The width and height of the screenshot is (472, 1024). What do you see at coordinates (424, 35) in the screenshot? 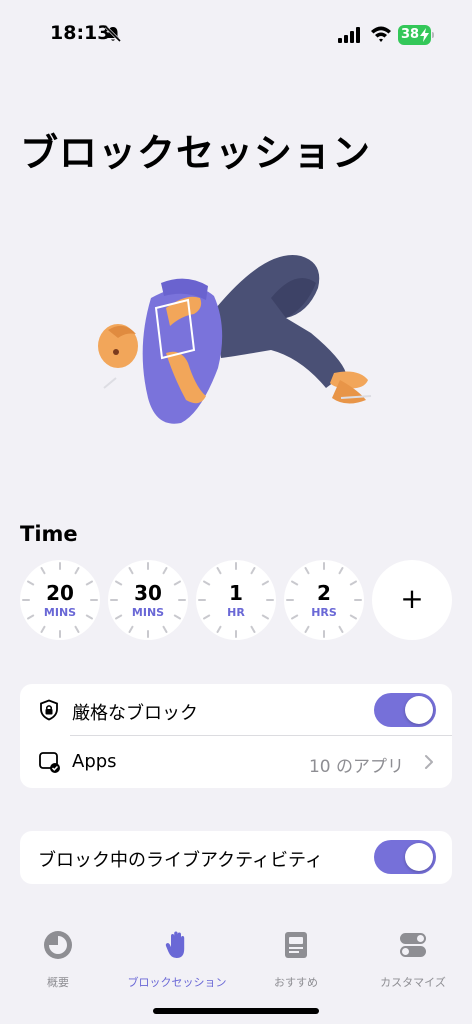
I see `charging-bolt-icon` at bounding box center [424, 35].